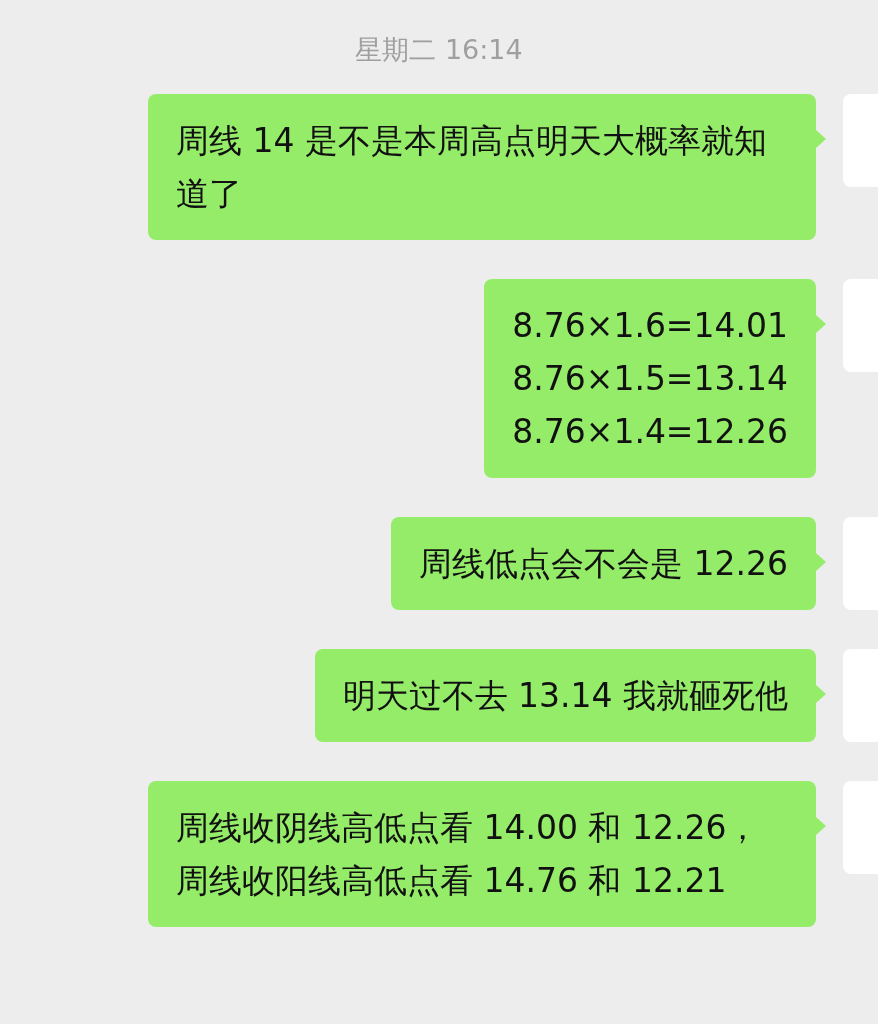 The image size is (878, 1024). Describe the element at coordinates (439, 50) in the screenshot. I see `message-timestamp: 星期二 16:14` at that location.